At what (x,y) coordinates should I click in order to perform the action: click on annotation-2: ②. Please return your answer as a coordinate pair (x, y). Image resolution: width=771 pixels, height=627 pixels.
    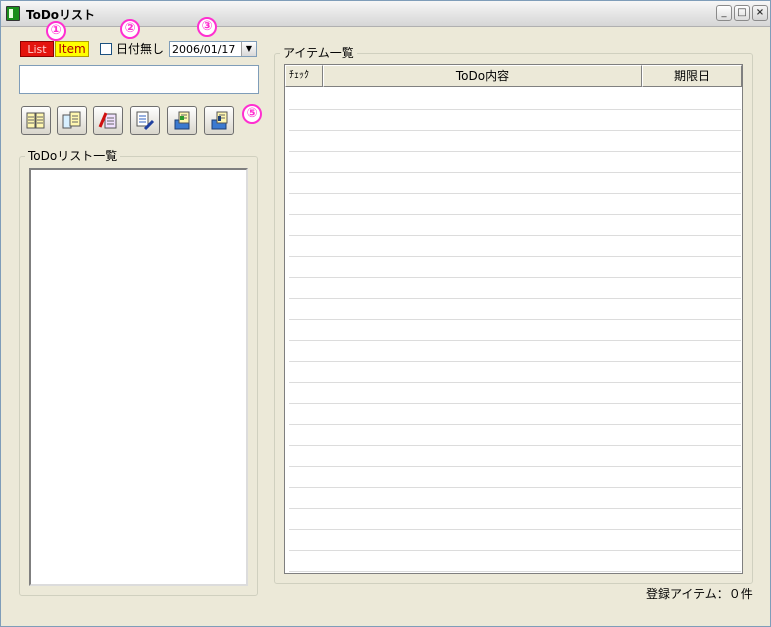
    Looking at the image, I should click on (130, 29).